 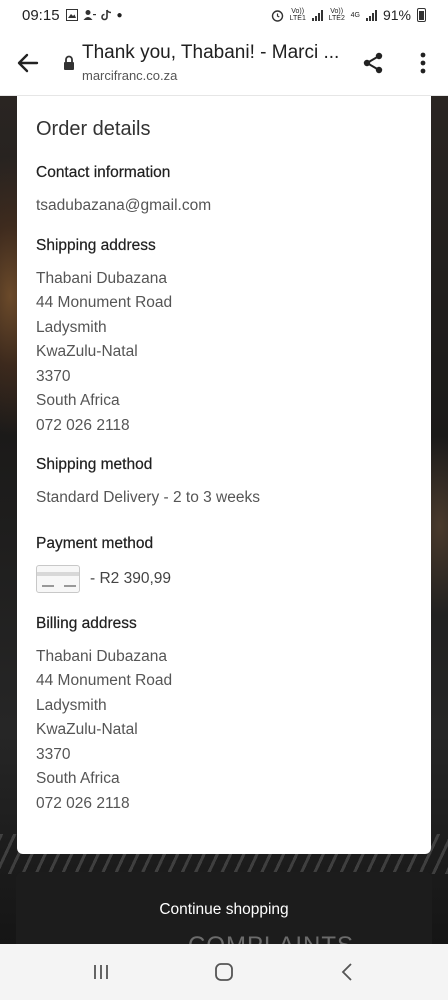 What do you see at coordinates (104, 680) in the screenshot?
I see `billing-street: 44 Monument Road` at bounding box center [104, 680].